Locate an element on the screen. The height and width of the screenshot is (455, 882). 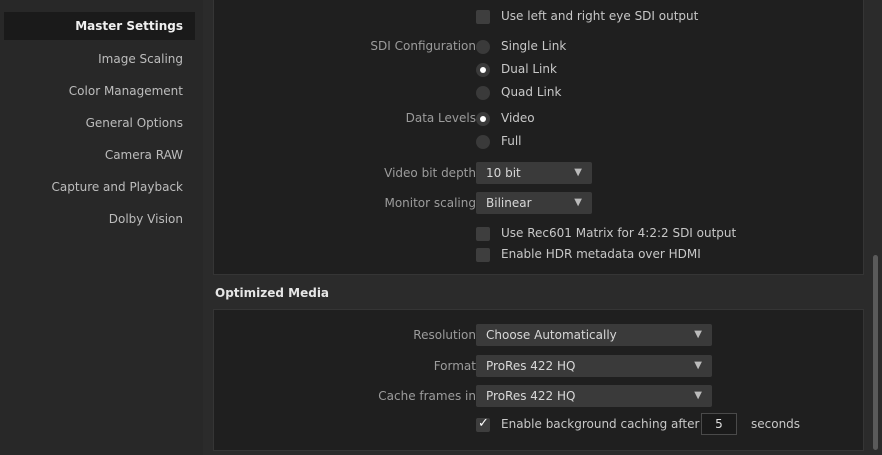
vertical-scrollbar is located at coordinates (875, 352).